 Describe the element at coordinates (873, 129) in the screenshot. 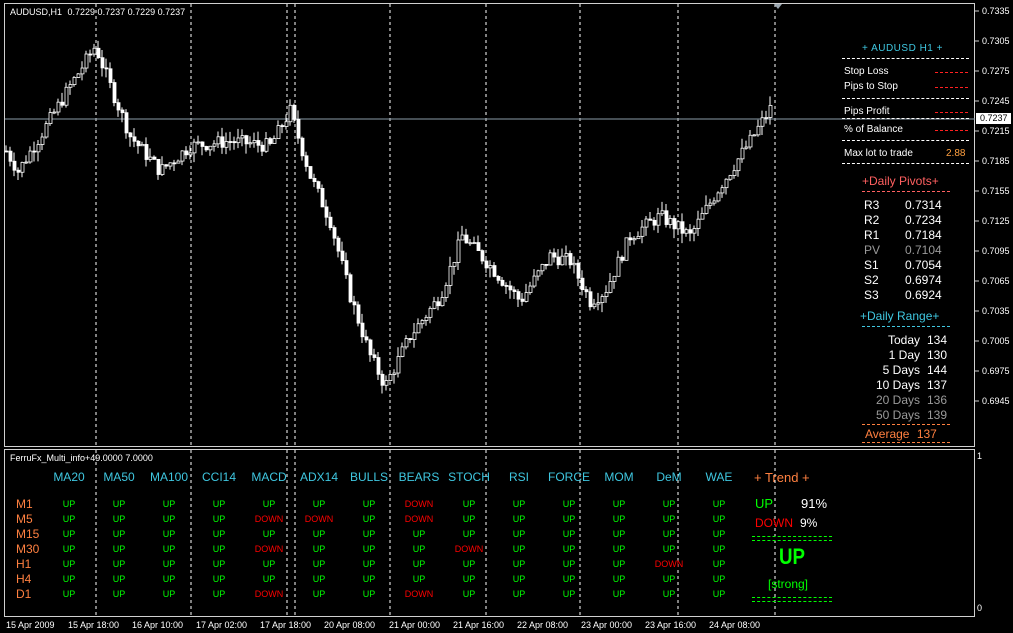

I see `balance-label: % of Balance` at that location.